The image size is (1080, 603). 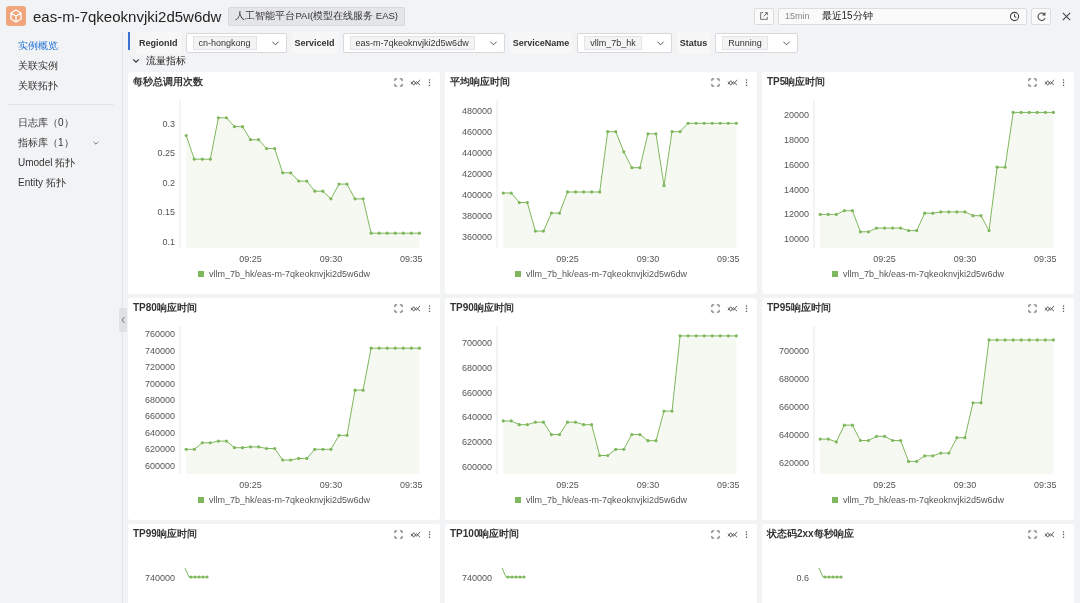 I want to click on axis-tick-label: 0.6, so click(x=802, y=578).